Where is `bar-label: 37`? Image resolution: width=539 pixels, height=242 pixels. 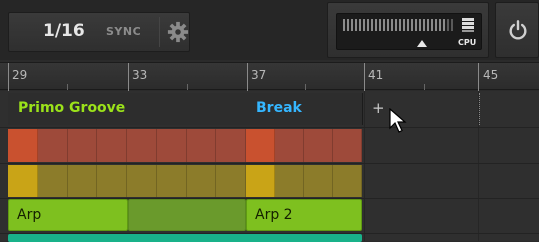
bar-label: 37 is located at coordinates (259, 75).